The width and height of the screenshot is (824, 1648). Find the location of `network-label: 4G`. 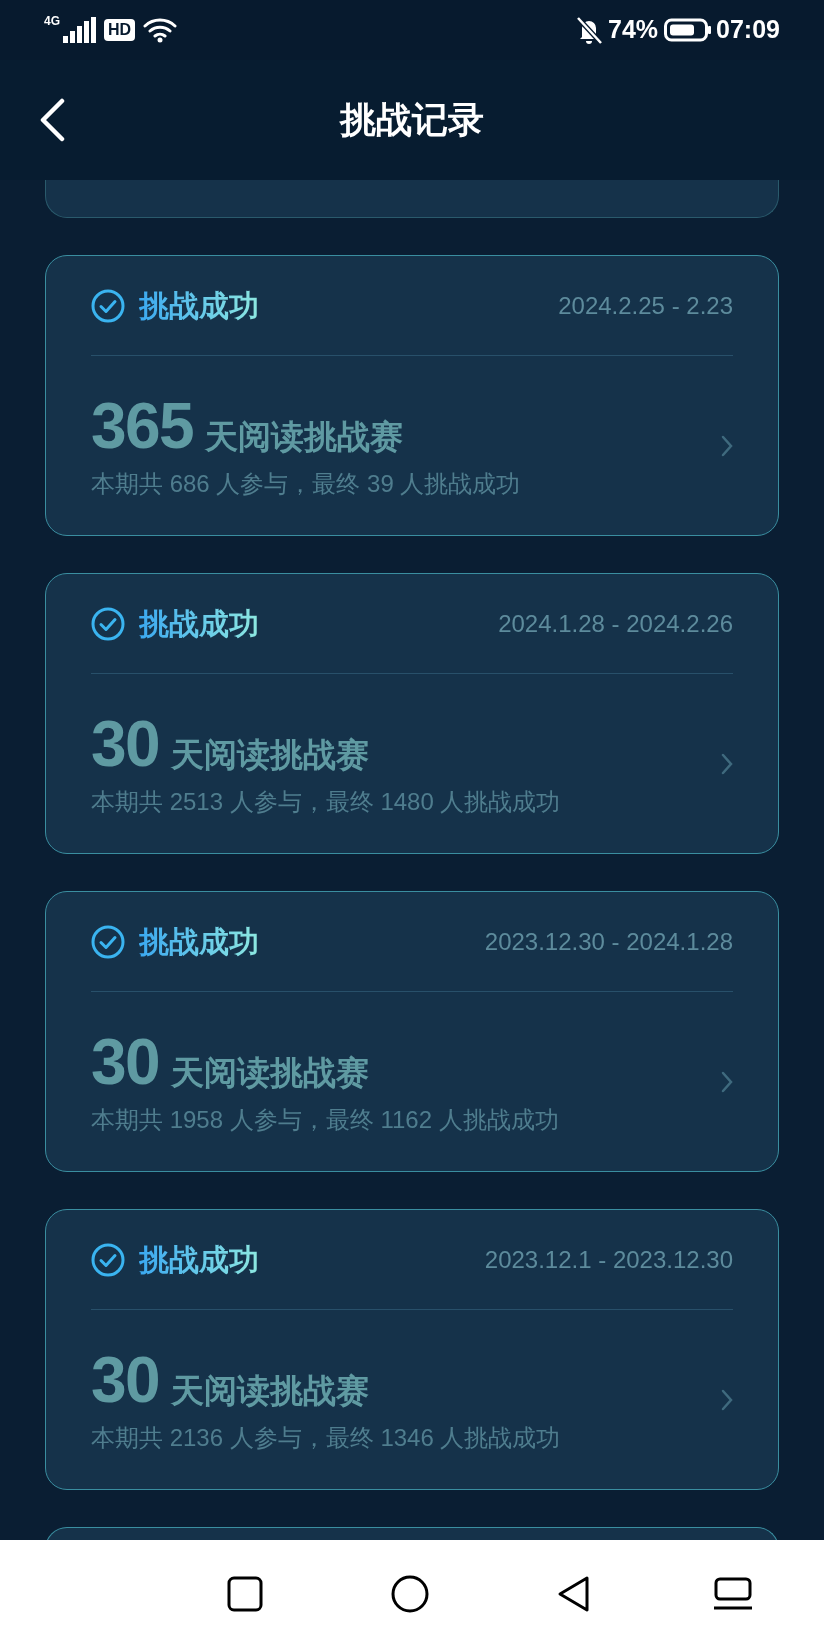

network-label: 4G is located at coordinates (52, 21).